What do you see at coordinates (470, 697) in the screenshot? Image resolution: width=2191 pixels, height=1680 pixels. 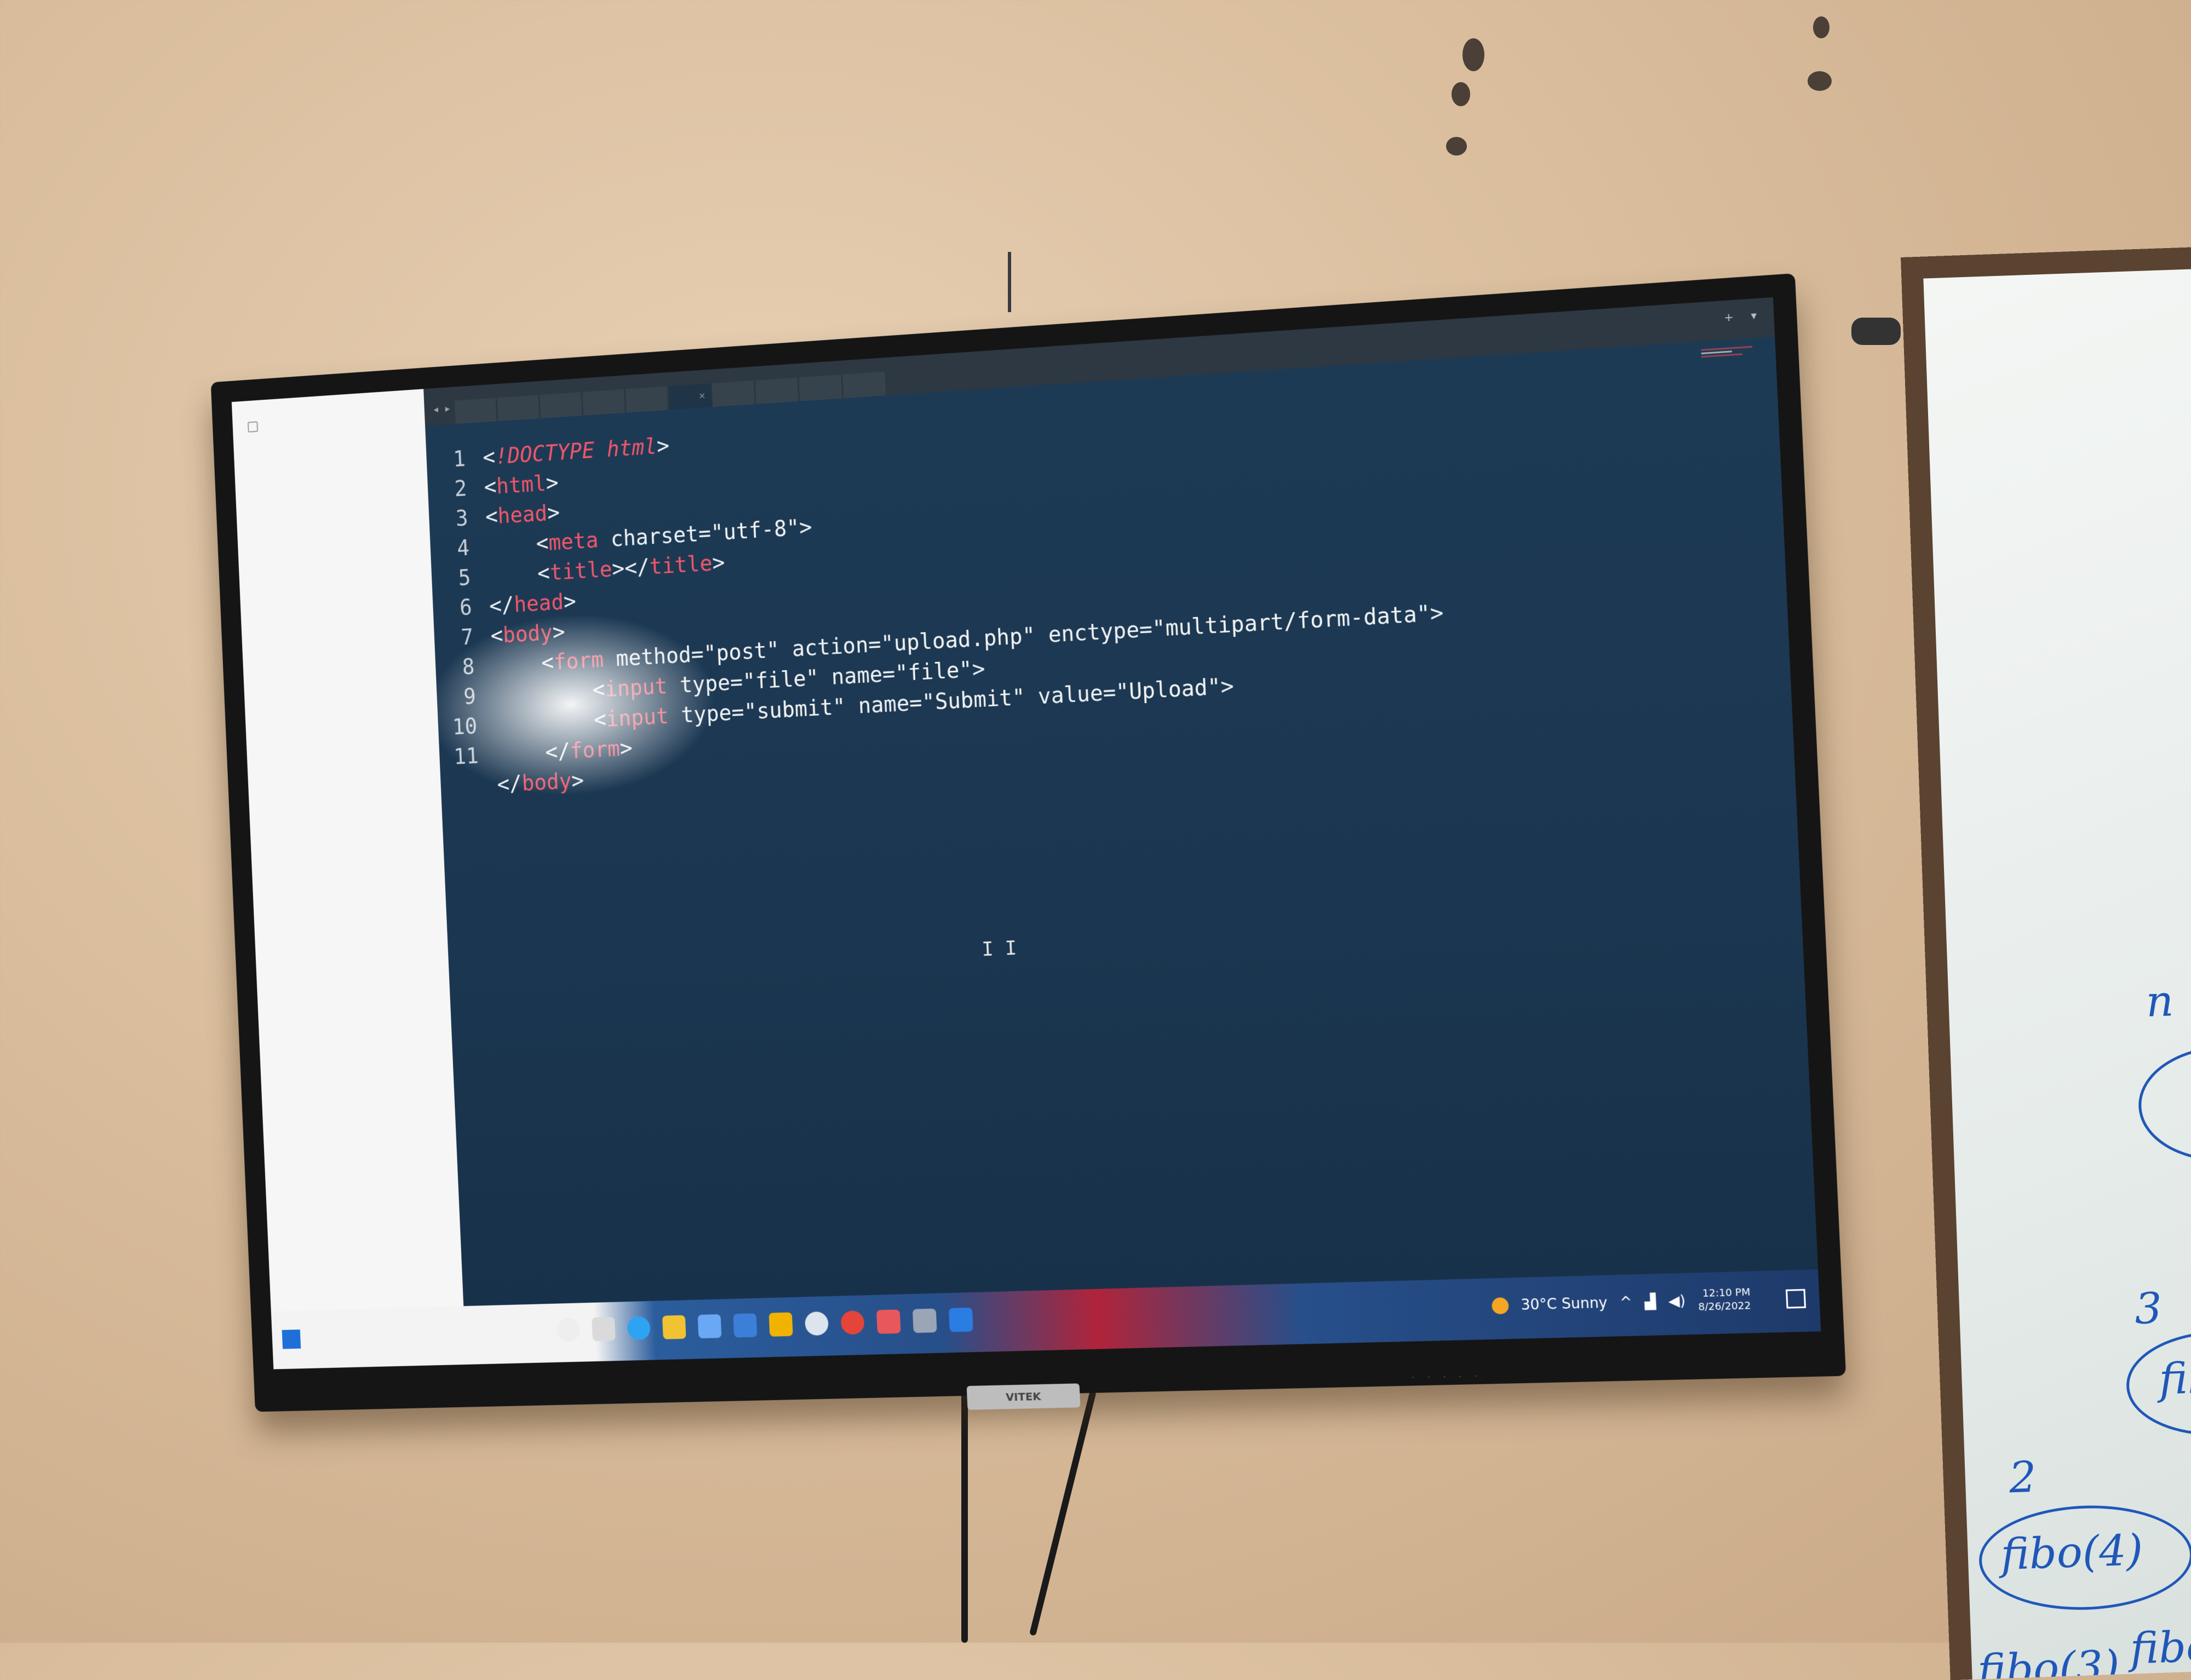 I see `line-number: 9` at bounding box center [470, 697].